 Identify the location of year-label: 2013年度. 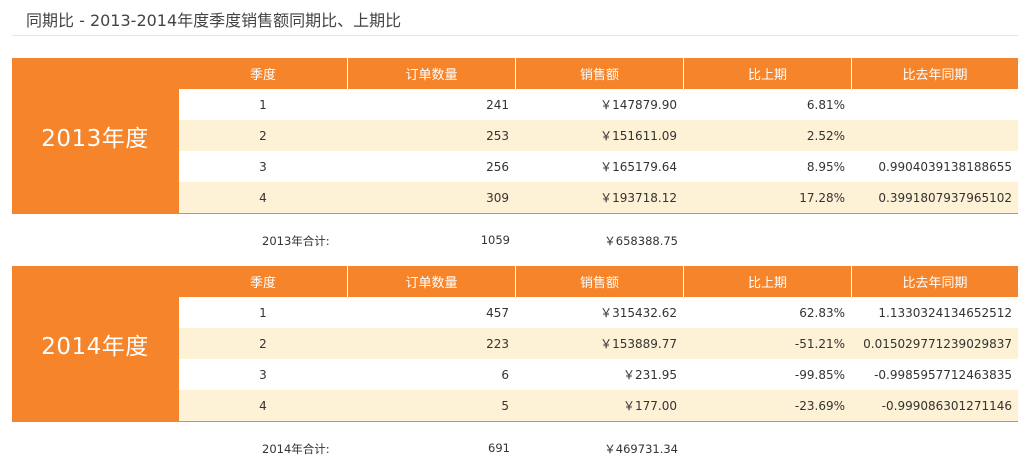
(95, 139).